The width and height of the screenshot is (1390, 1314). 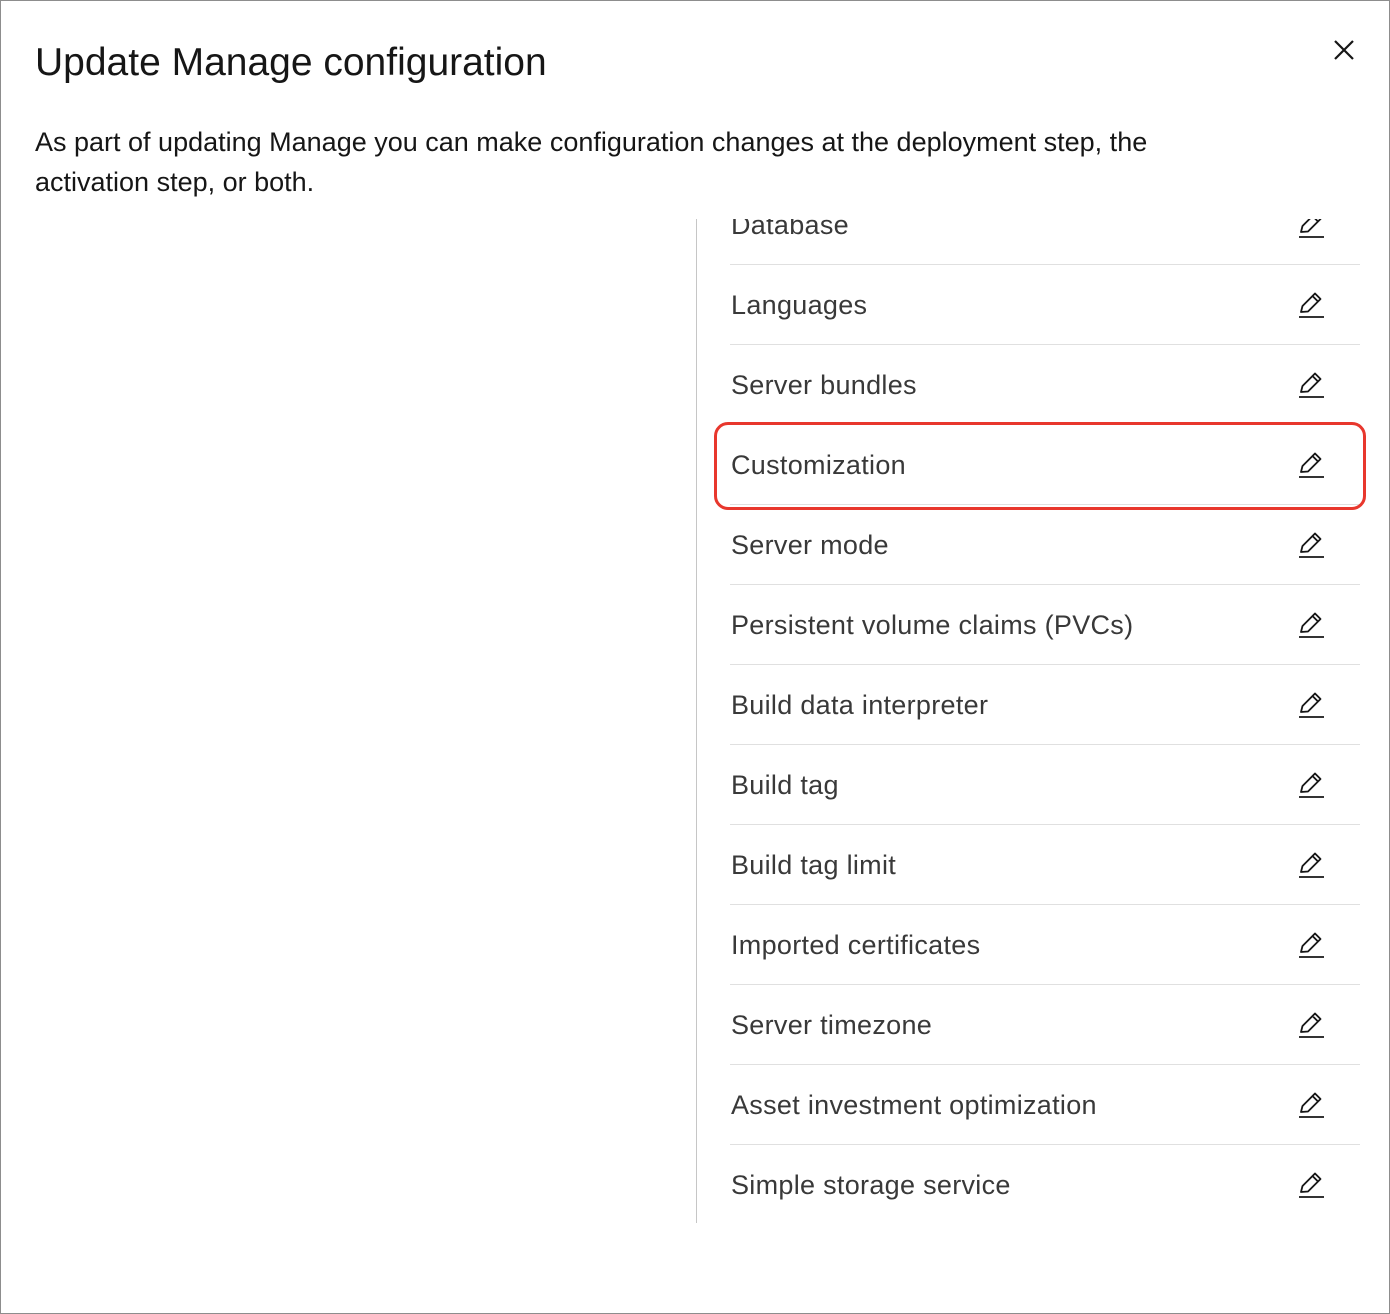 I want to click on edit-server-timezone-button, so click(x=1311, y=1025).